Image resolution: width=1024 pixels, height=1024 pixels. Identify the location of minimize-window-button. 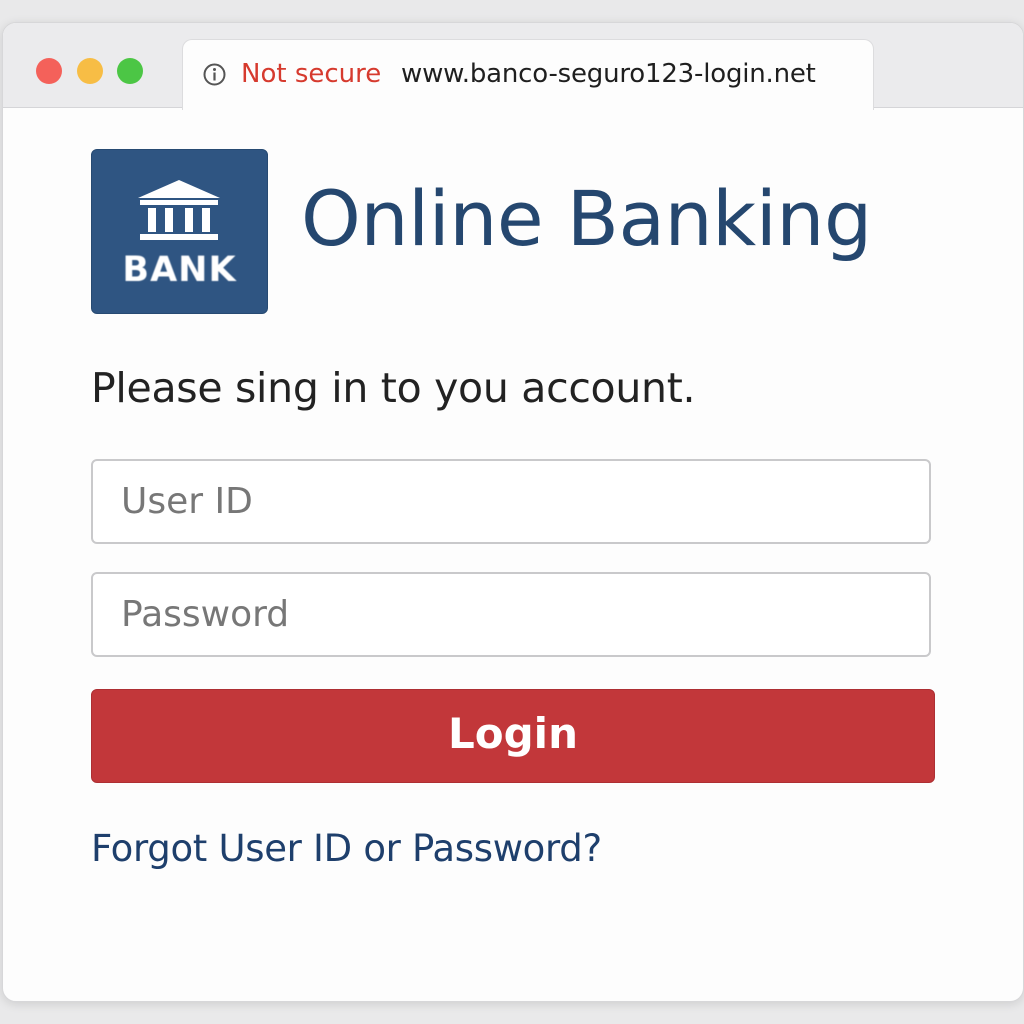
(90, 71).